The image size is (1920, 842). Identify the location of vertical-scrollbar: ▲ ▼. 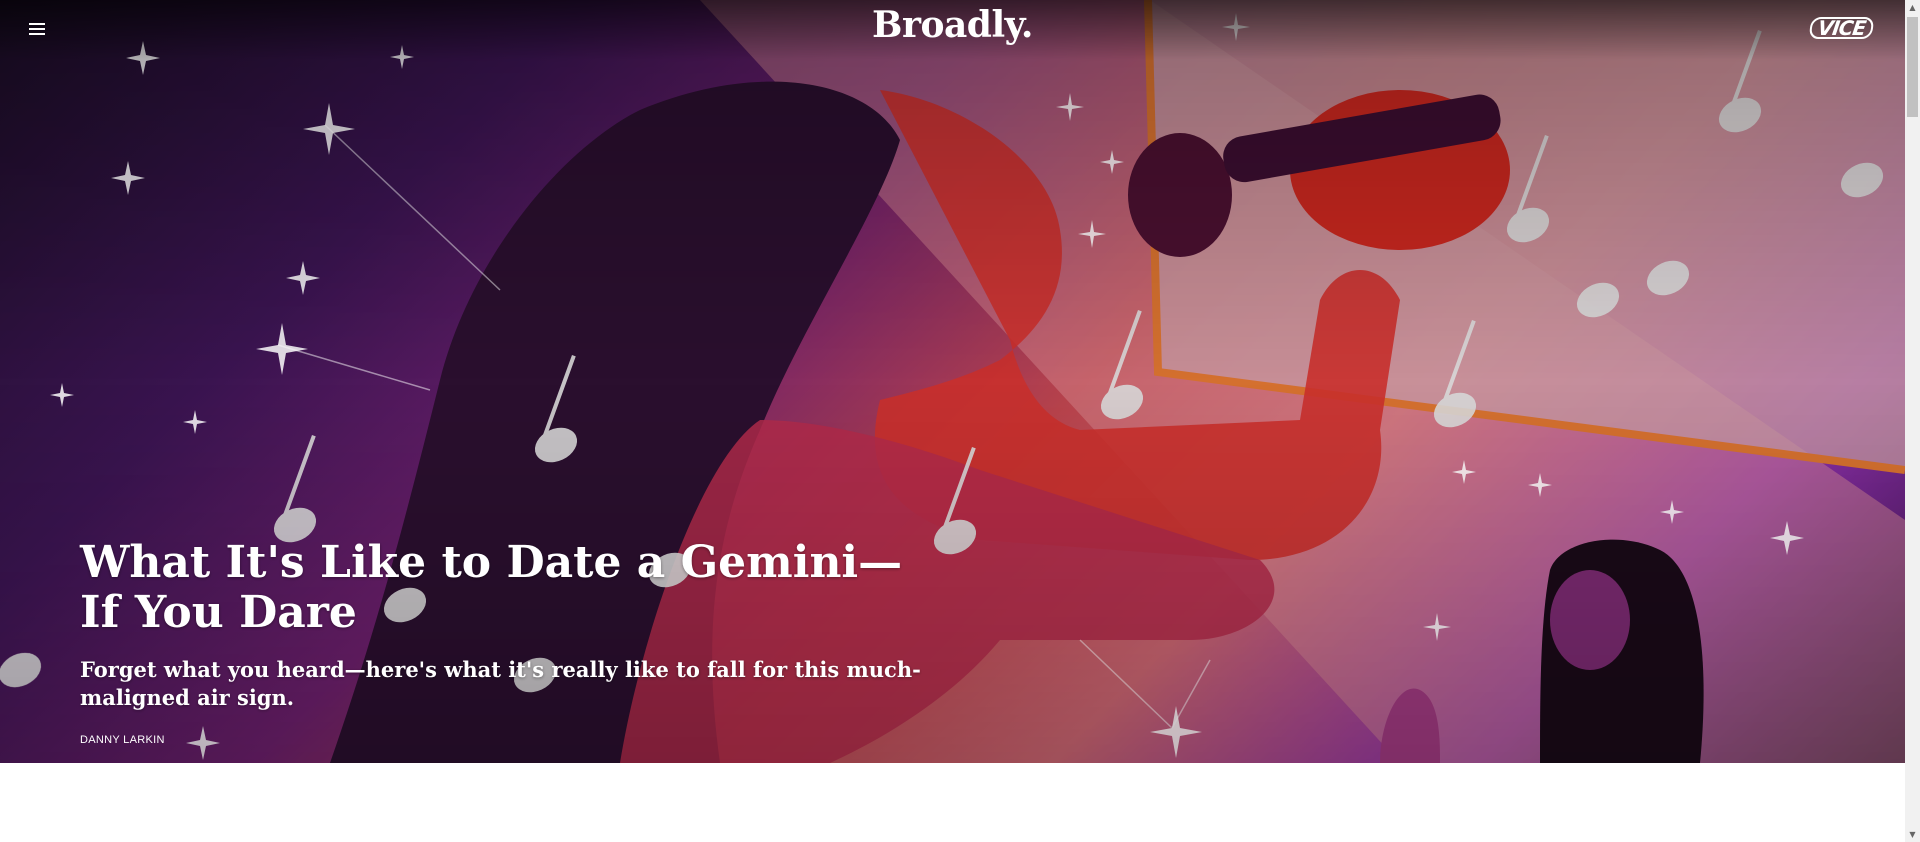
(1912, 421).